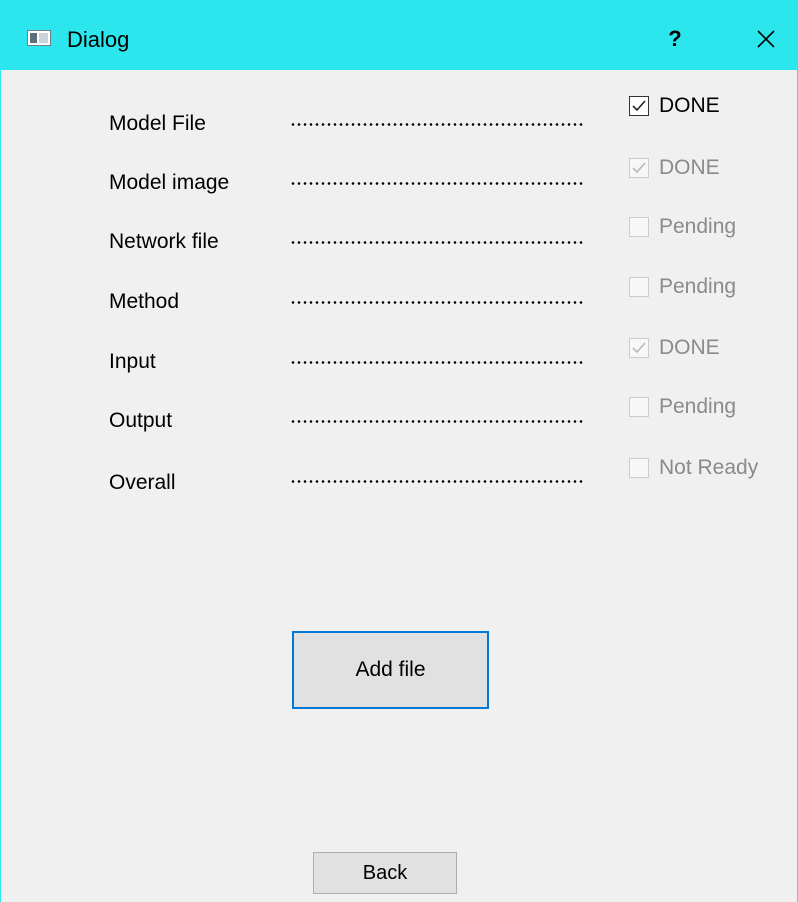 The height and width of the screenshot is (902, 798). What do you see at coordinates (144, 301) in the screenshot?
I see `label-method: Method` at bounding box center [144, 301].